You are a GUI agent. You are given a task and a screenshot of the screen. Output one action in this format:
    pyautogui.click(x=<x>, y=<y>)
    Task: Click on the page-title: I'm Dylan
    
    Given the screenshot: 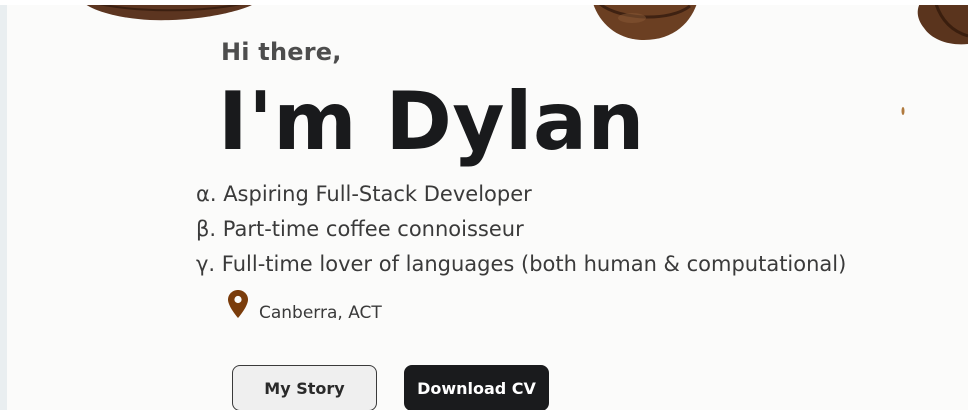 What is the action you would take?
    pyautogui.click(x=431, y=121)
    